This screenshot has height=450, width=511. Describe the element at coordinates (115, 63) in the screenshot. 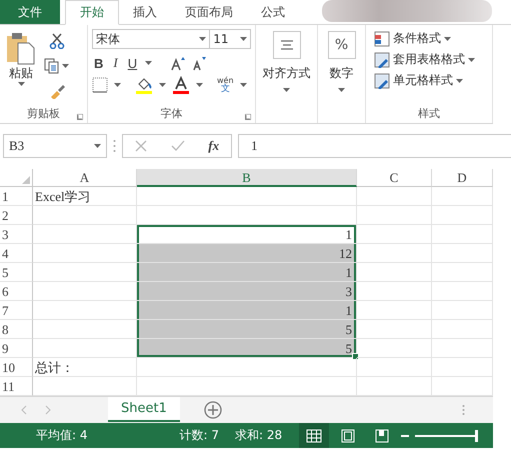

I see `italic-button: I` at that location.